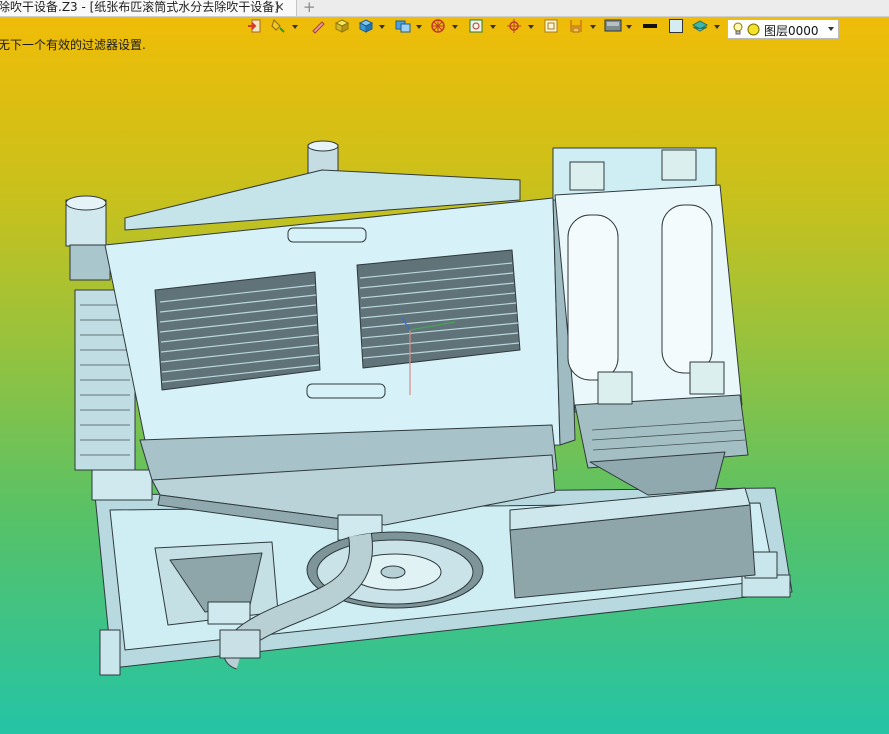 Image resolution: width=889 pixels, height=734 pixels. Describe the element at coordinates (318, 29) in the screenshot. I see `pencil-icon` at that location.